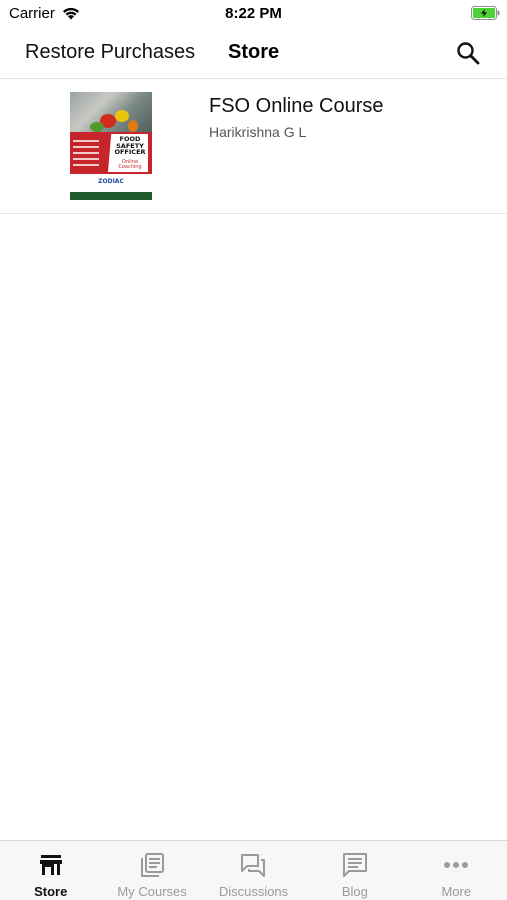 Image resolution: width=507 pixels, height=900 pixels. I want to click on thumbnail-logo: ZODIAC, so click(111, 181).